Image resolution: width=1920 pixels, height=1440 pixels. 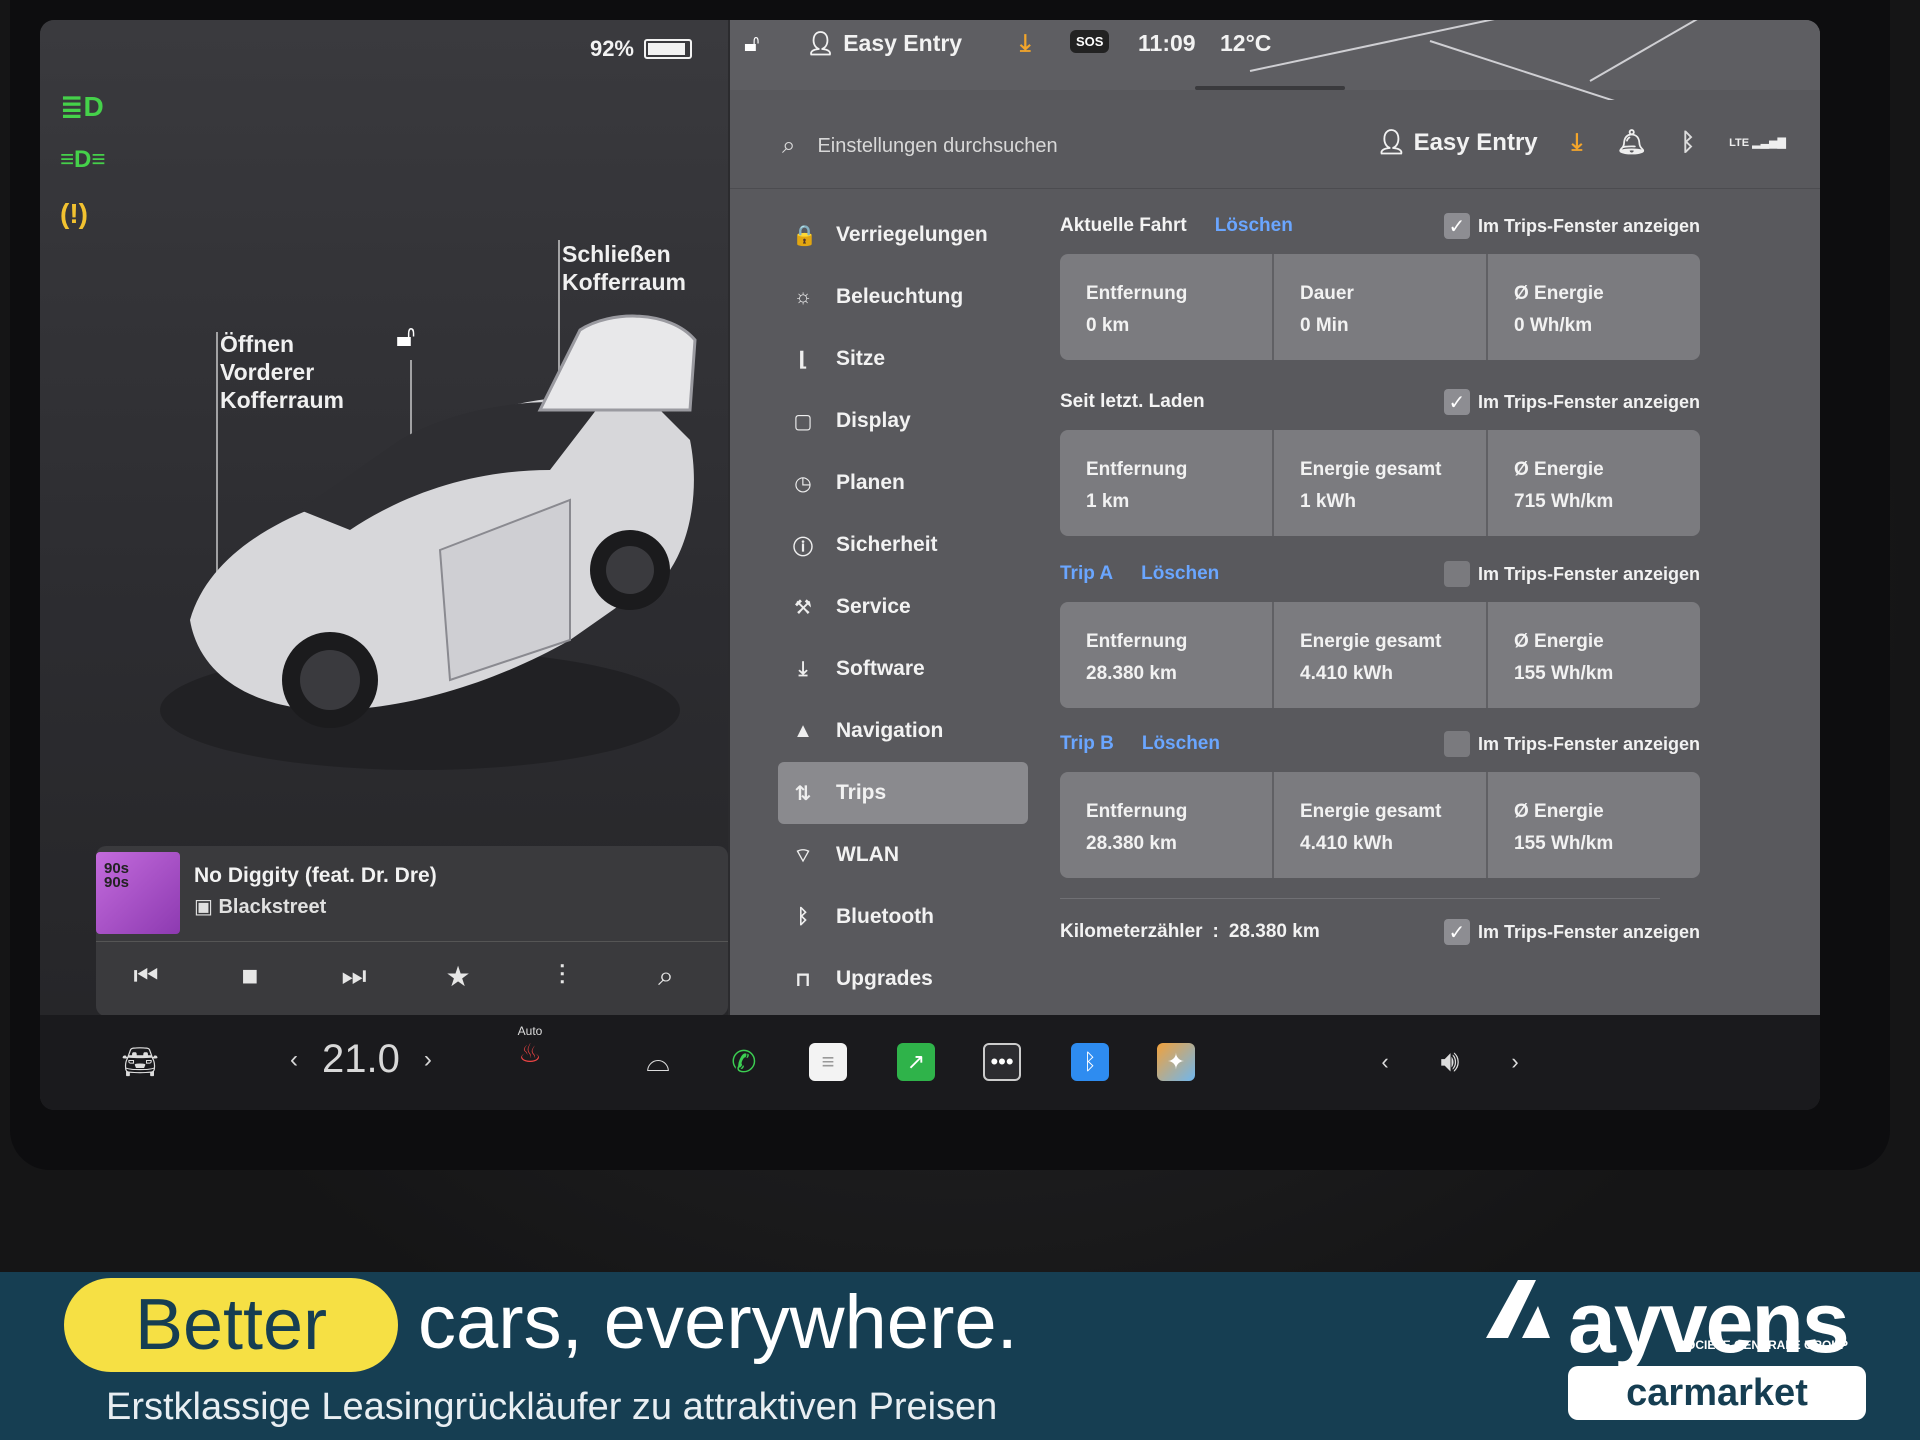 What do you see at coordinates (1564, 501) in the screenshot?
I see `stat-value: 715 Wh/km` at bounding box center [1564, 501].